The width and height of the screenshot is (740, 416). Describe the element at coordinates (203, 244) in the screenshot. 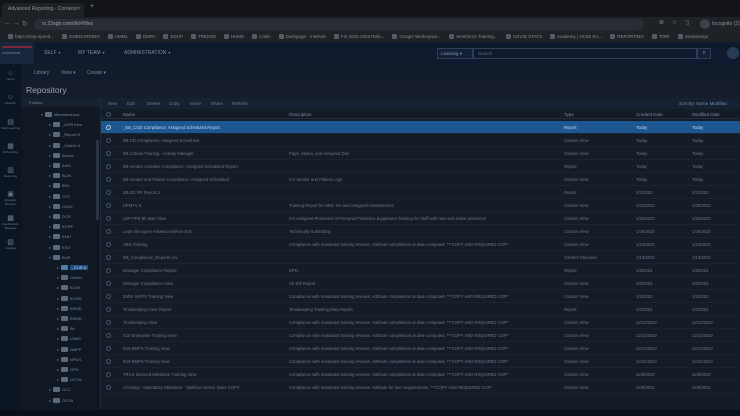

I see `cell-name: ABS Training` at that location.